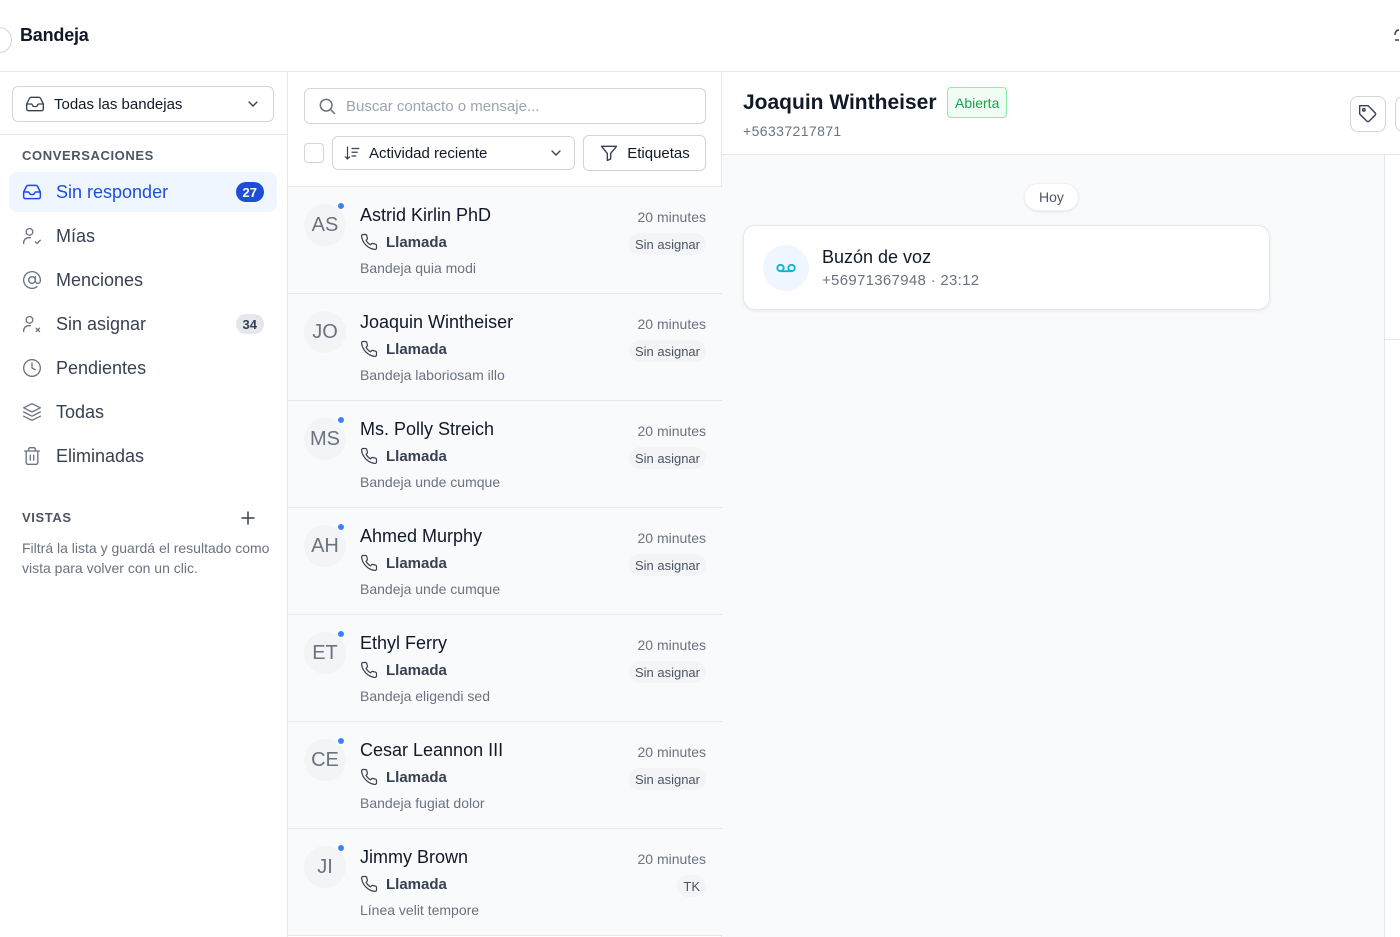 The width and height of the screenshot is (1400, 937). I want to click on contact-name: Ahmed Murphy, so click(421, 536).